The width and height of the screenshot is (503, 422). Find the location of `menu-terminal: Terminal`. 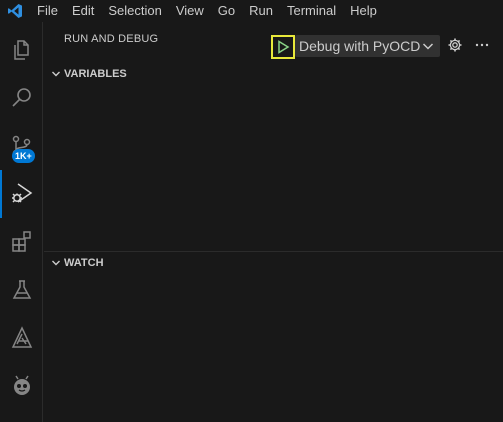

menu-terminal: Terminal is located at coordinates (311, 11).